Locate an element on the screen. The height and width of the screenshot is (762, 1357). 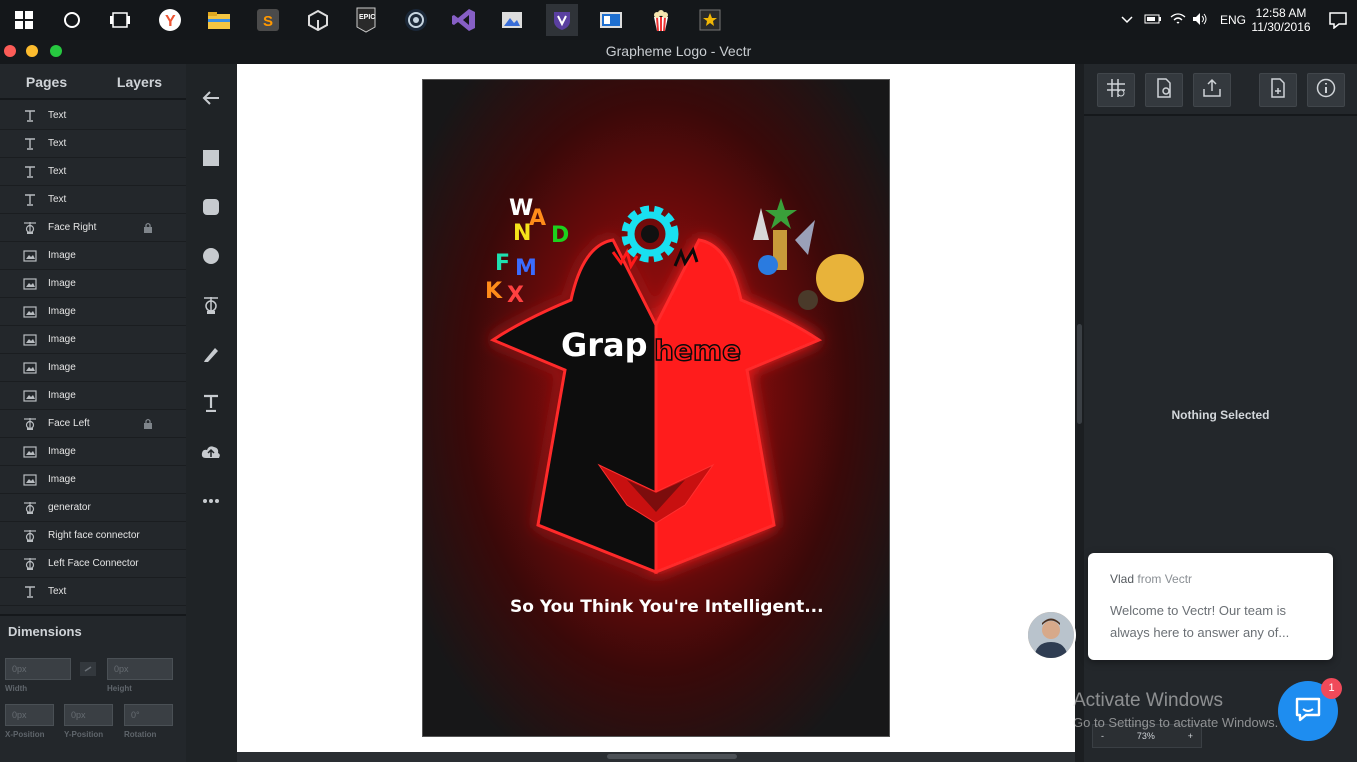
info-button is located at coordinates (1326, 90).